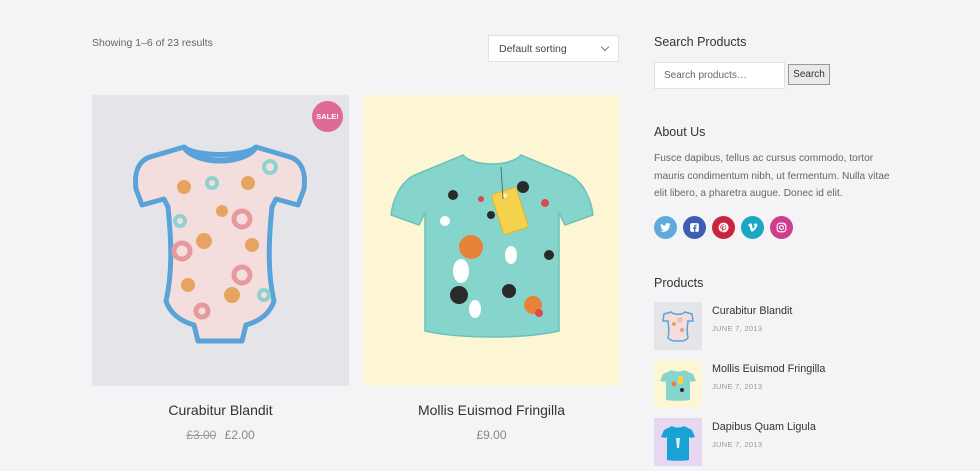 The width and height of the screenshot is (980, 471). I want to click on product-price: £9.00, so click(491, 435).